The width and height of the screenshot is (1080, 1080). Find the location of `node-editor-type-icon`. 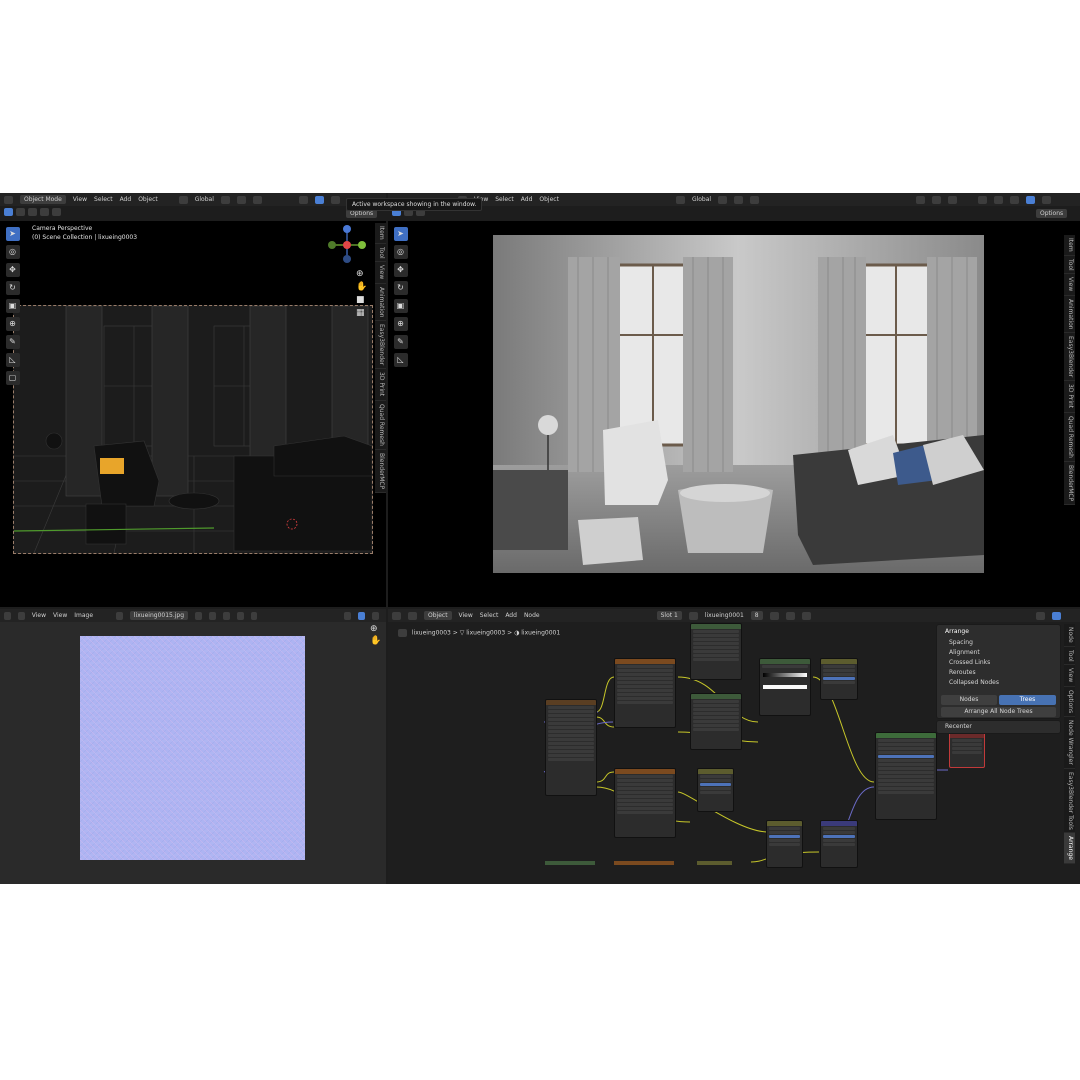

node-editor-type-icon is located at coordinates (396, 615).